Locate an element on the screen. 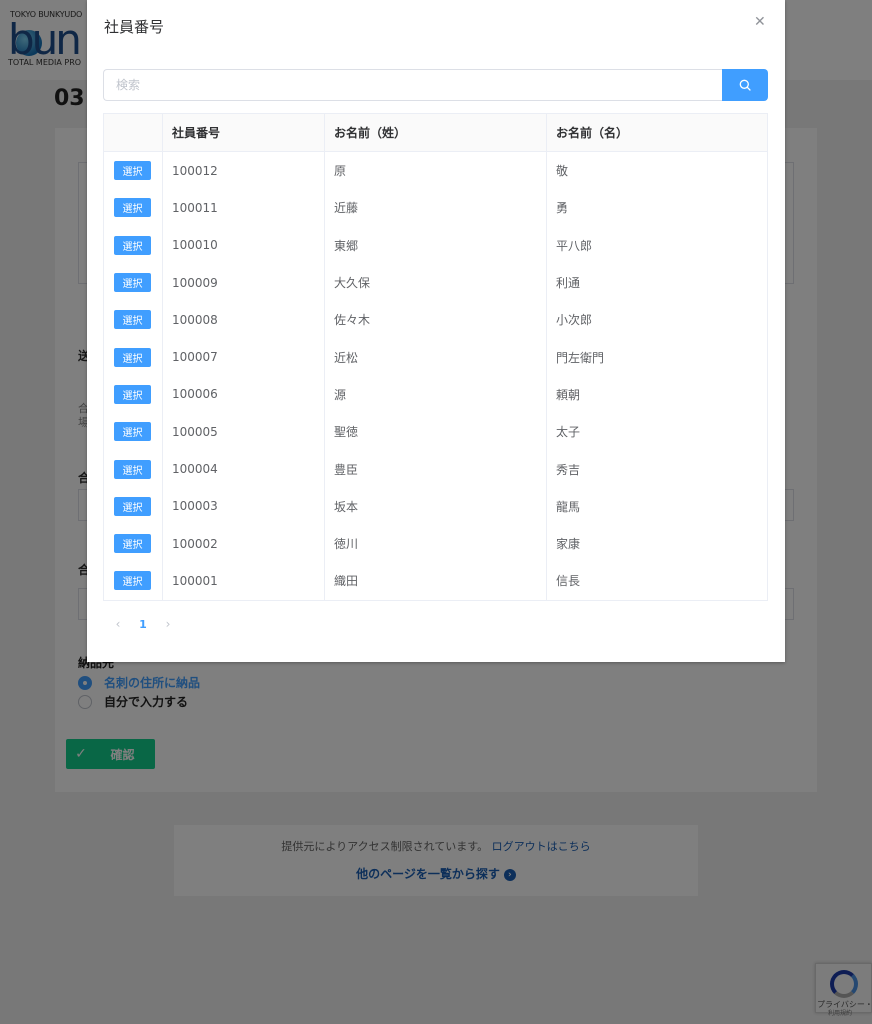 The image size is (872, 1024). table-row: 選択 100004 豊臣 秀吉 is located at coordinates (435, 469).